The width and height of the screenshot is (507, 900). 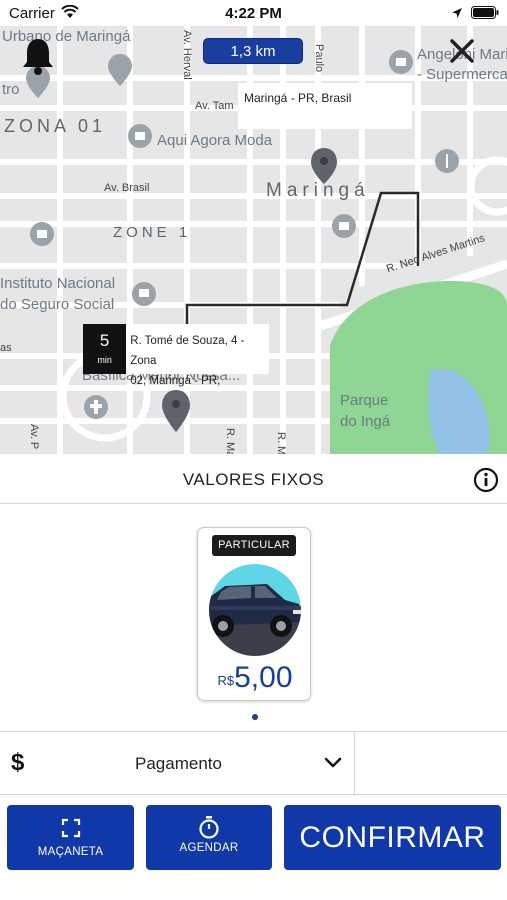 I want to click on map-label: R. M, so click(x=281, y=443).